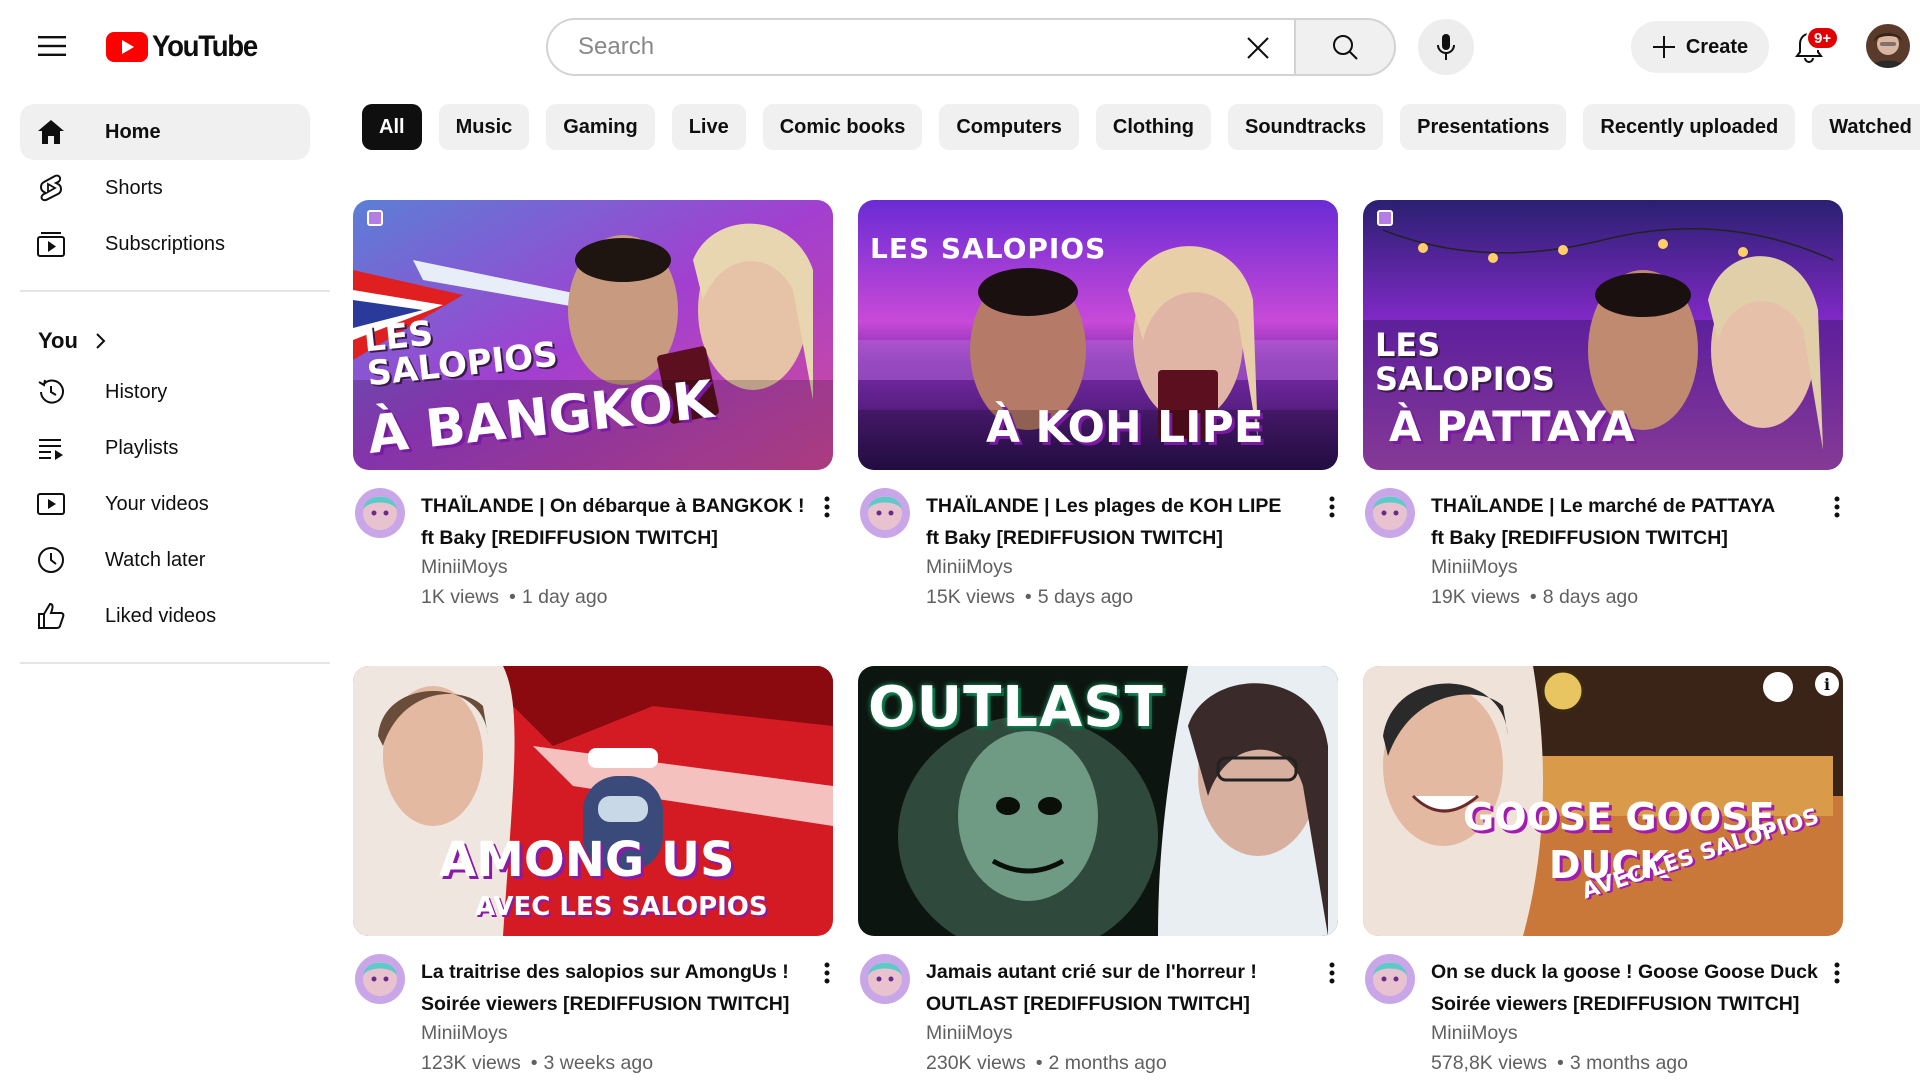 Image resolution: width=1920 pixels, height=1080 pixels. I want to click on clear-search-icon, so click(1258, 48).